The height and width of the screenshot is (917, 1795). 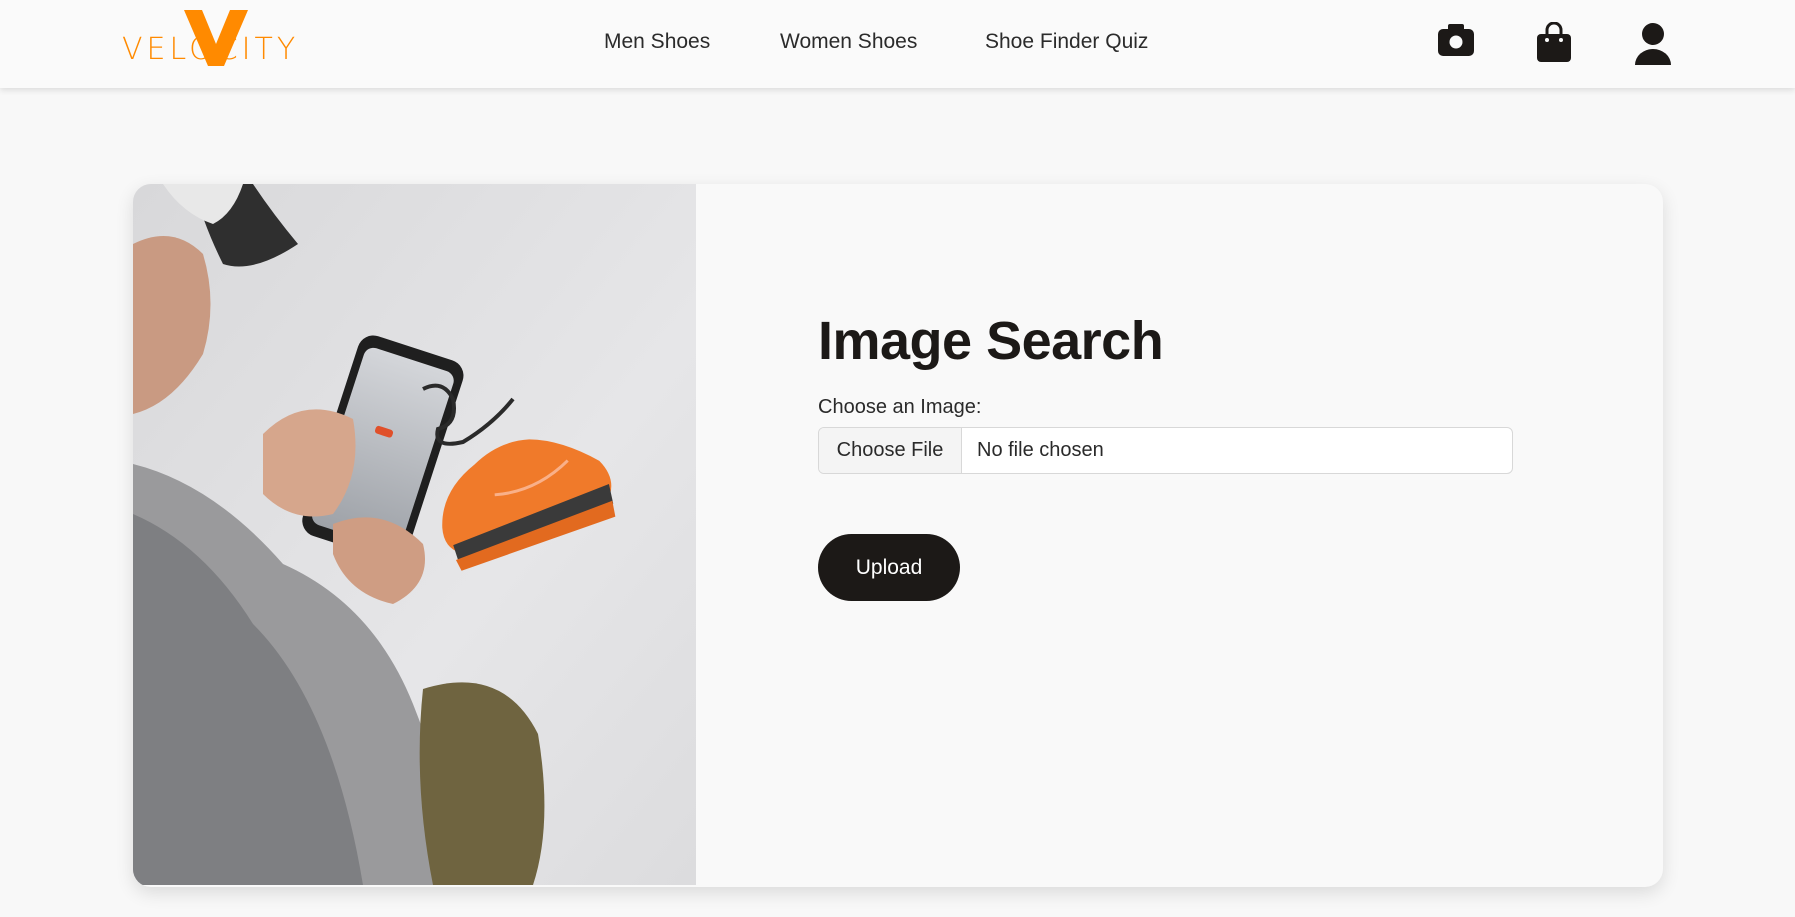 I want to click on file-input-label: Choose an Image:, so click(x=900, y=407).